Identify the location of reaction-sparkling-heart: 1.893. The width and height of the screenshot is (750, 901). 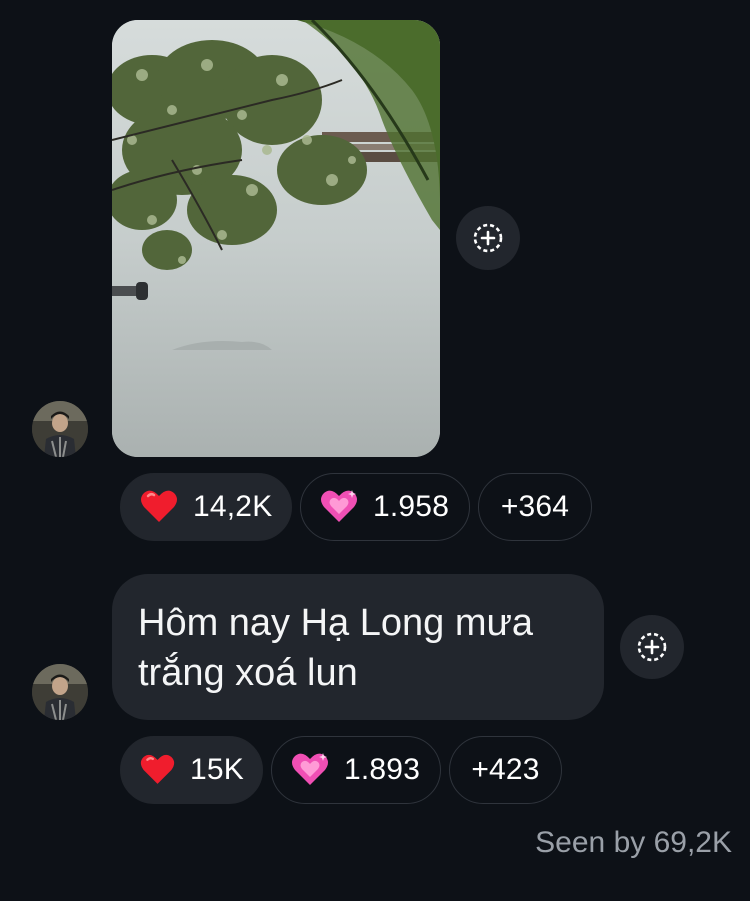
(356, 770).